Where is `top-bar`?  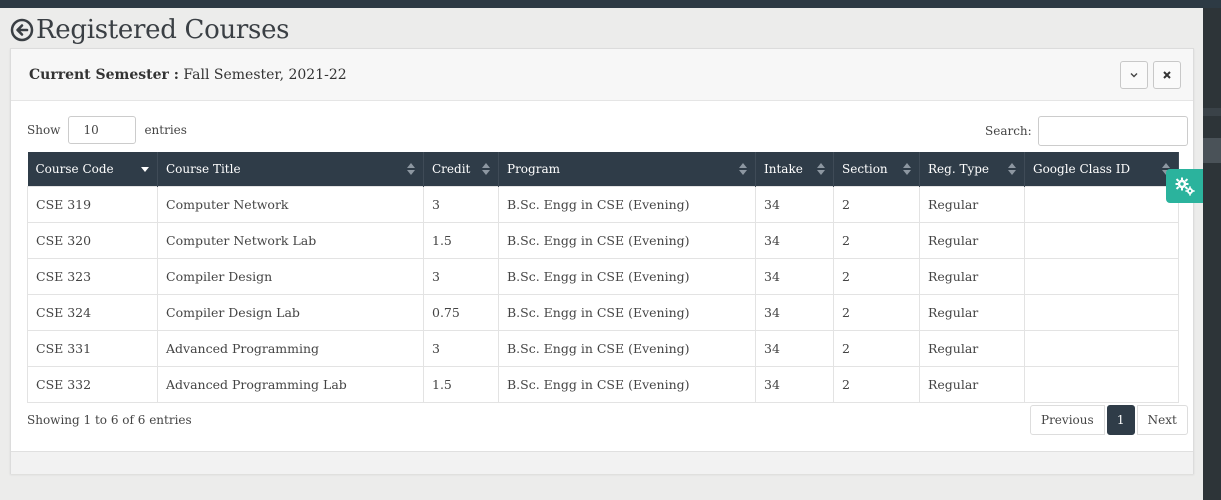
top-bar is located at coordinates (610, 4).